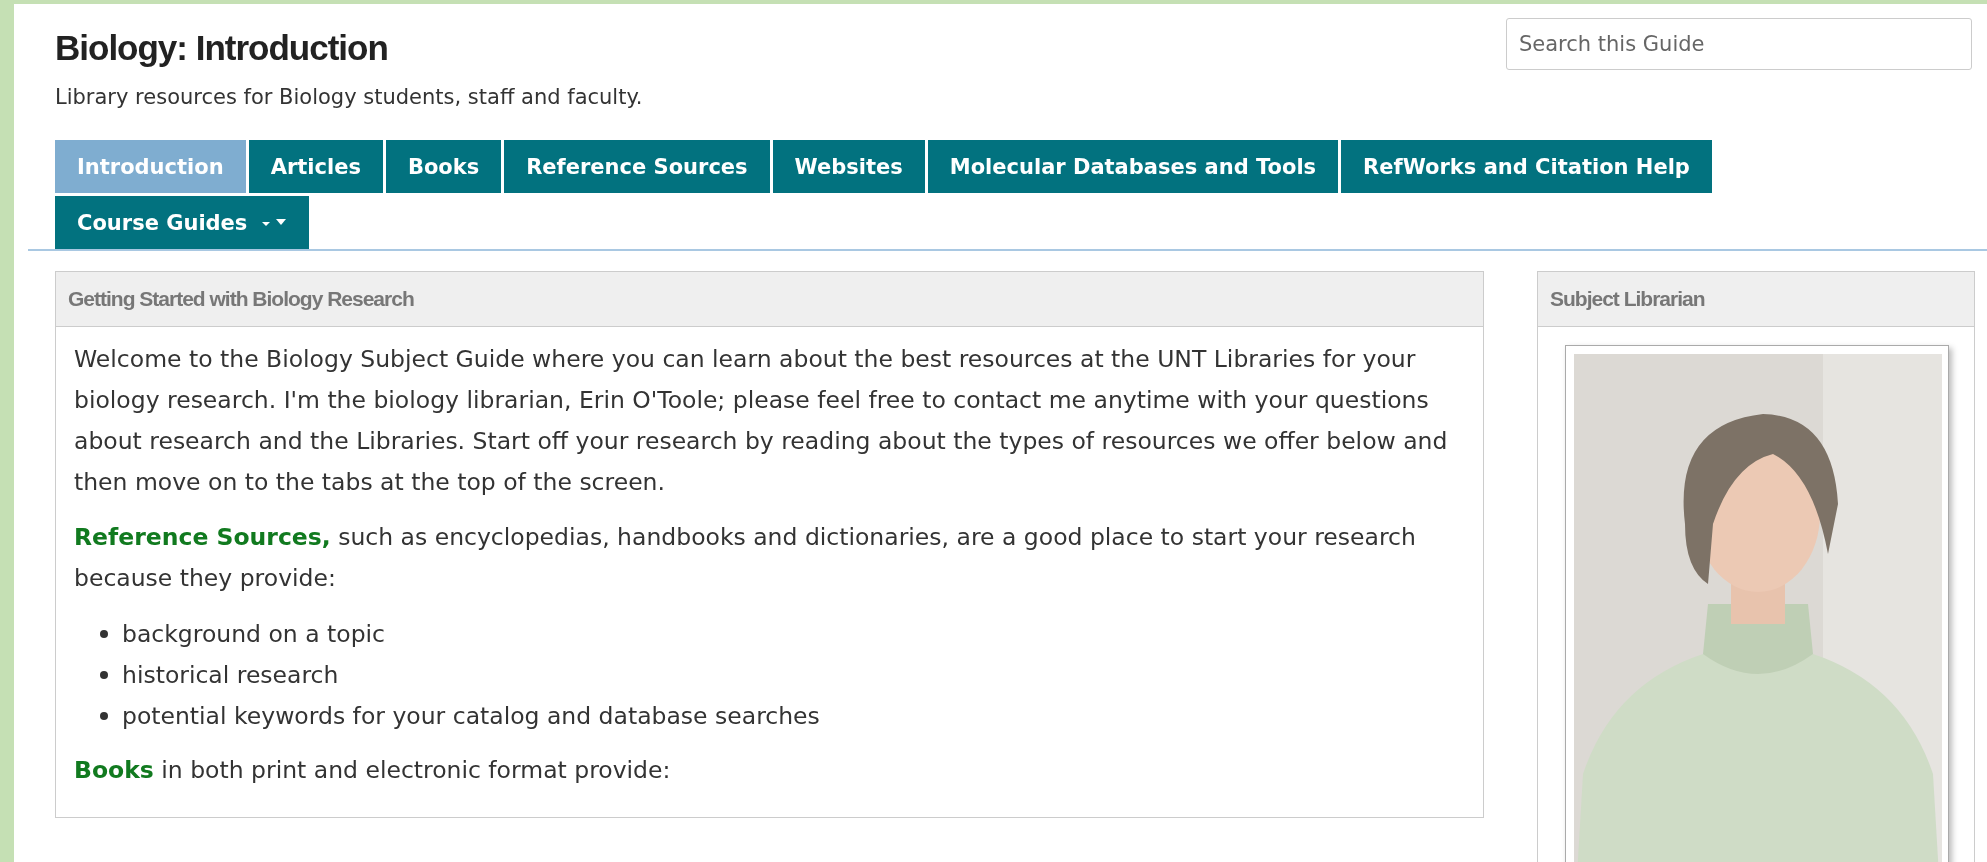  What do you see at coordinates (254, 633) in the screenshot?
I see `list-item: background on a topic` at bounding box center [254, 633].